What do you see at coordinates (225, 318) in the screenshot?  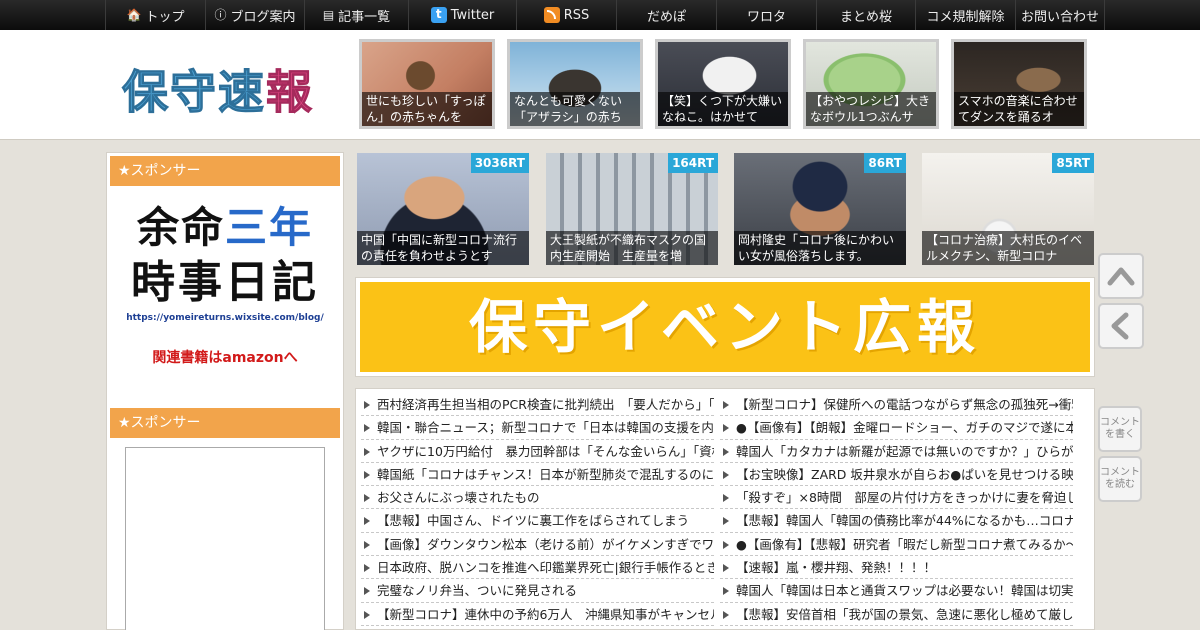 I see `book-url: https://yomeireturns.wixsite.com/blog/` at bounding box center [225, 318].